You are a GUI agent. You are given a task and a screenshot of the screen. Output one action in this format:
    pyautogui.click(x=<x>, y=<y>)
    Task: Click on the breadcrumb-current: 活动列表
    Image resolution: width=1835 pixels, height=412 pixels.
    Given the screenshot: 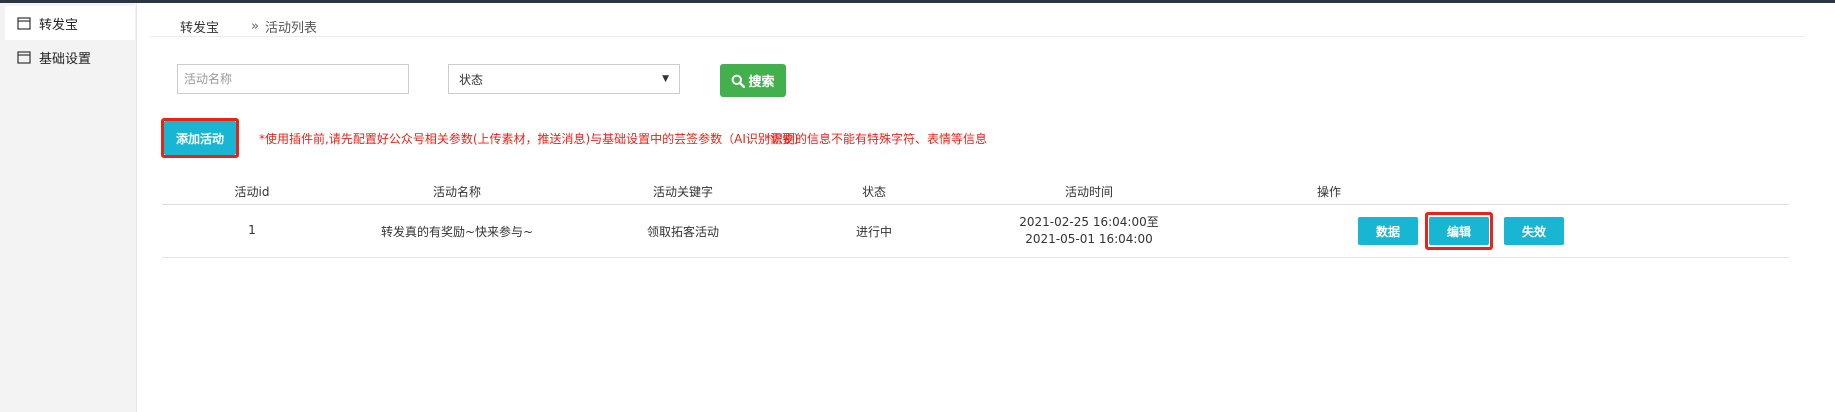 What is the action you would take?
    pyautogui.click(x=290, y=28)
    